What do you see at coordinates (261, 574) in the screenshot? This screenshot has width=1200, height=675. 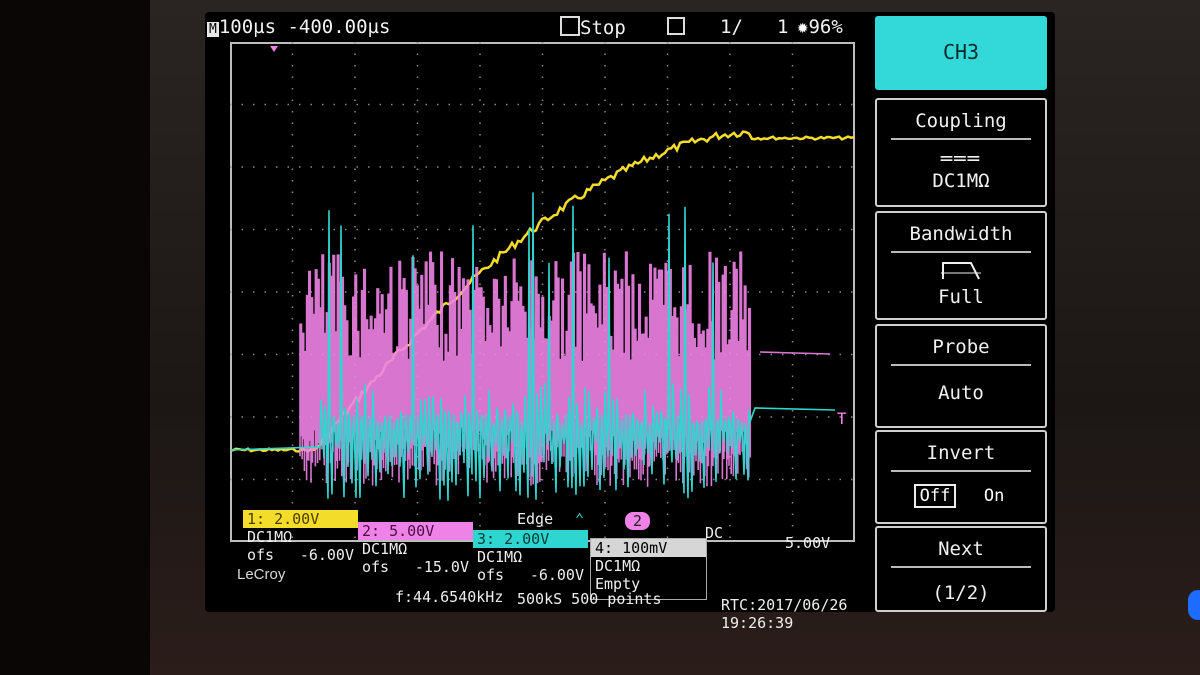 I see `brand-logo: LeCroy` at bounding box center [261, 574].